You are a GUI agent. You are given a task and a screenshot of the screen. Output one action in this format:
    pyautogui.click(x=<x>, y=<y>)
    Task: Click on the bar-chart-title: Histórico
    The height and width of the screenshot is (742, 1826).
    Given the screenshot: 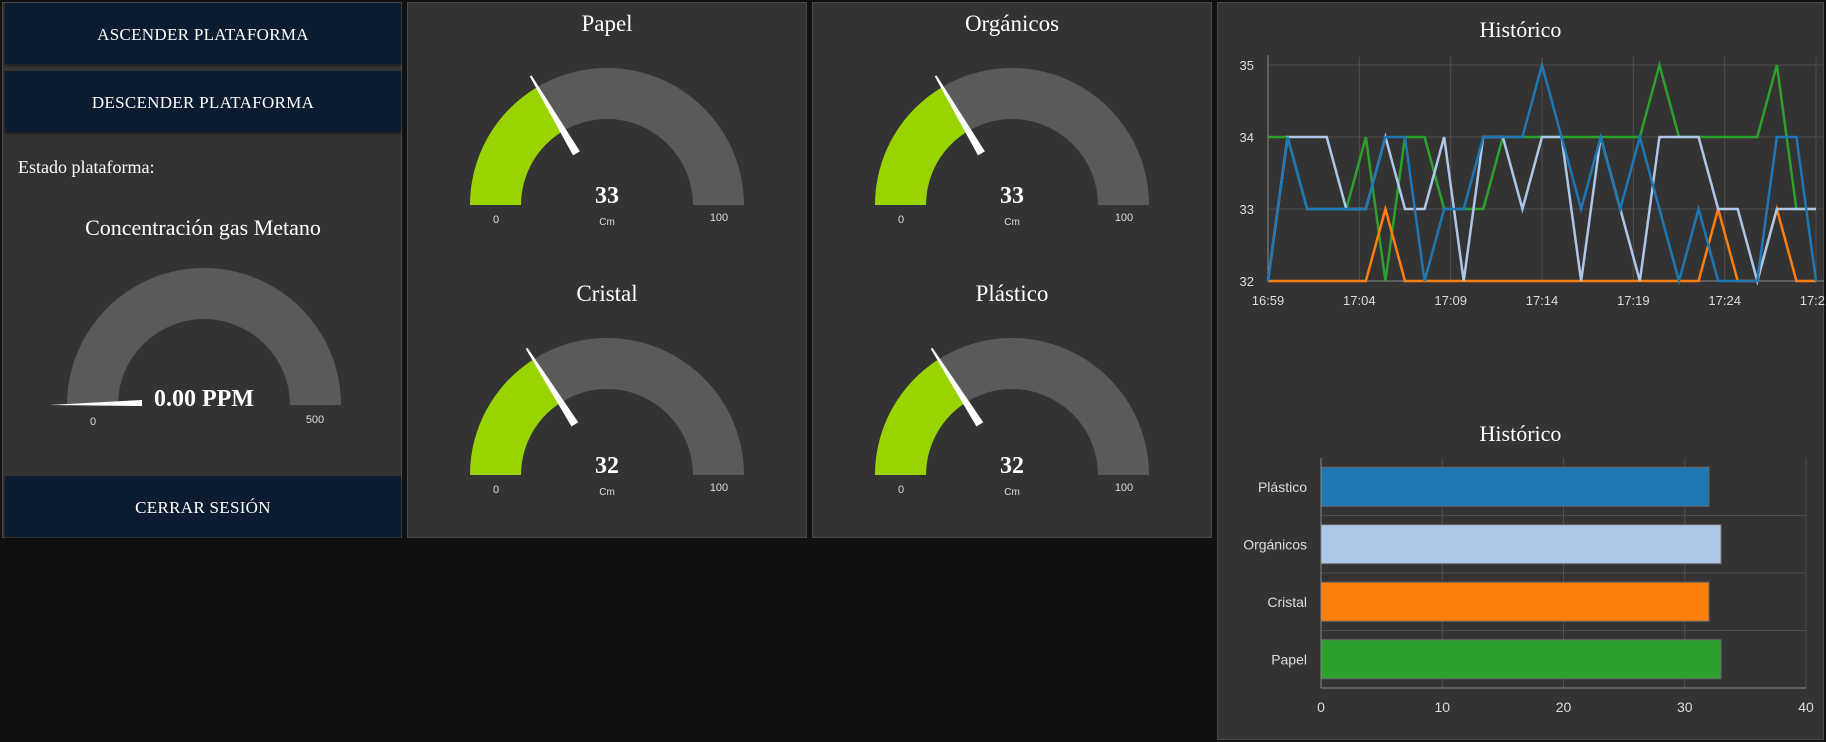 What is the action you would take?
    pyautogui.click(x=1520, y=433)
    